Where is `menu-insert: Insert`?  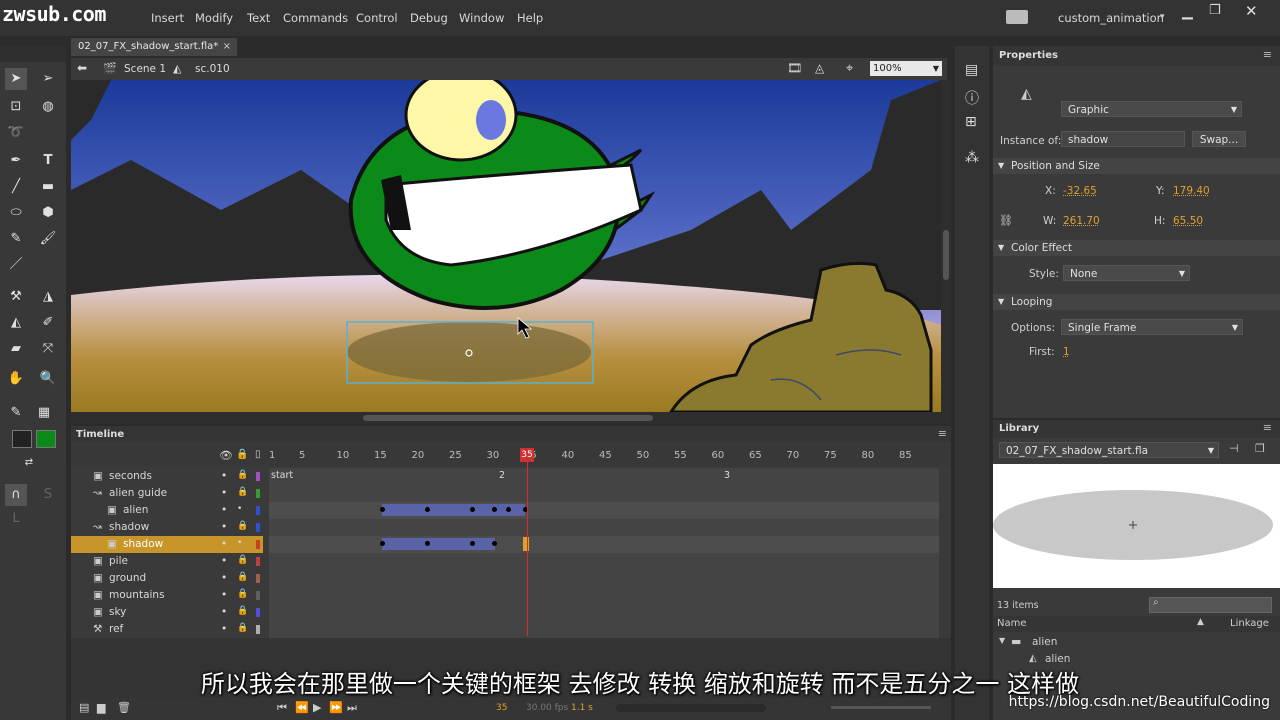
menu-insert: Insert is located at coordinates (167, 18).